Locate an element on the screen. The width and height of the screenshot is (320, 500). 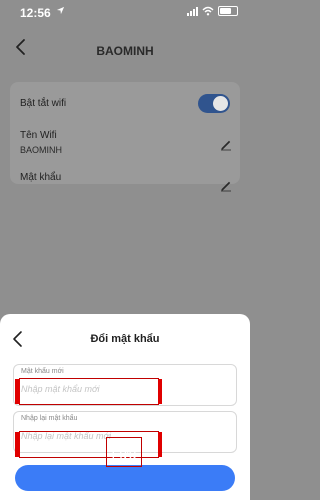
toggle-knob is located at coordinates (220, 103).